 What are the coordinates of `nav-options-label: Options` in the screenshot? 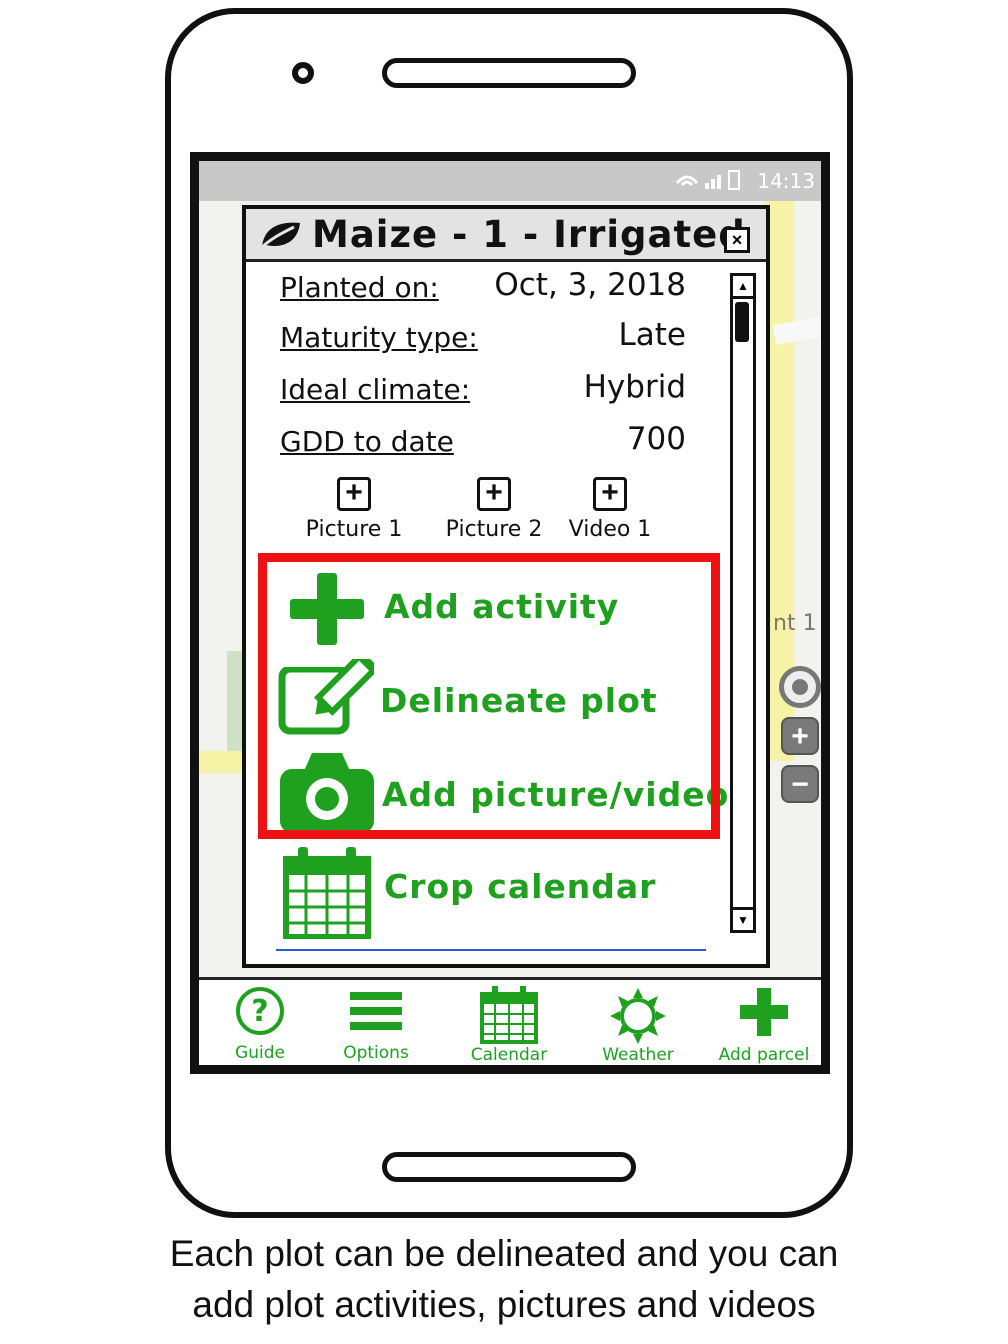 It's located at (376, 1053).